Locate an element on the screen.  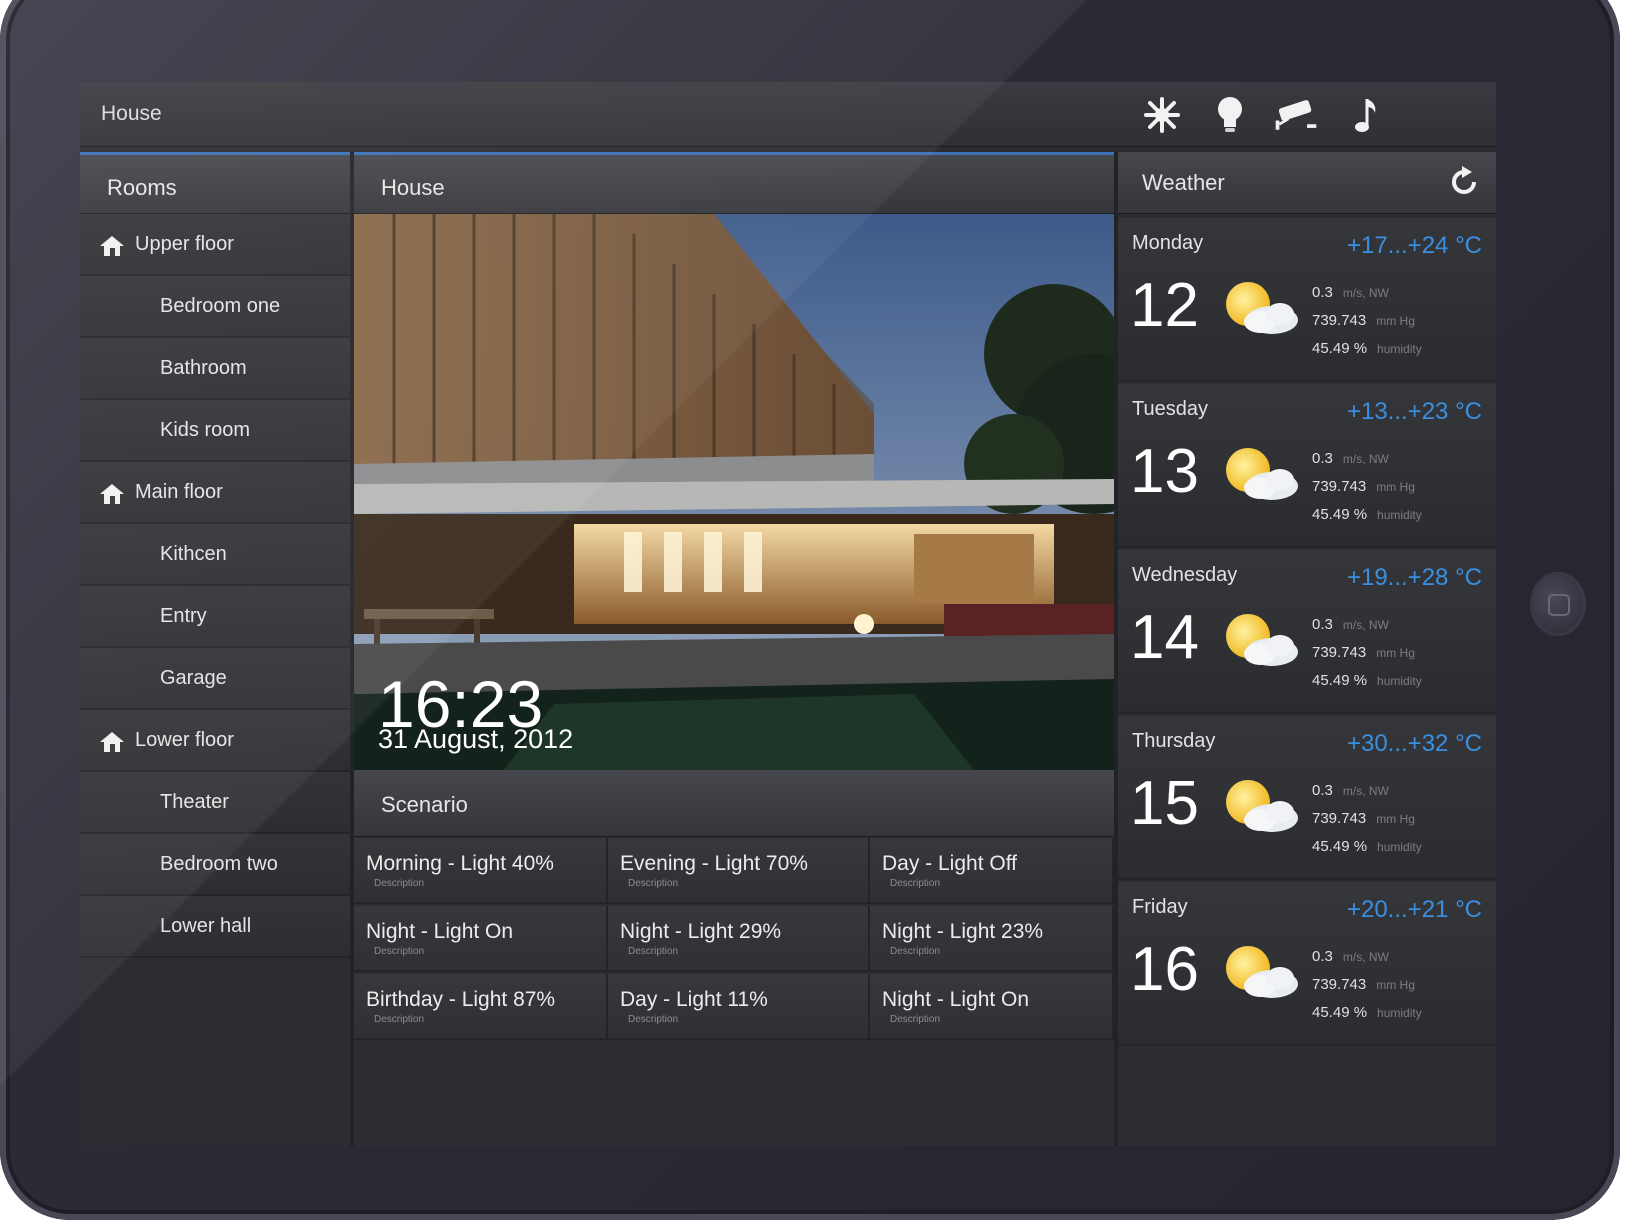
room-item-label: Bedroom one is located at coordinates (220, 306).